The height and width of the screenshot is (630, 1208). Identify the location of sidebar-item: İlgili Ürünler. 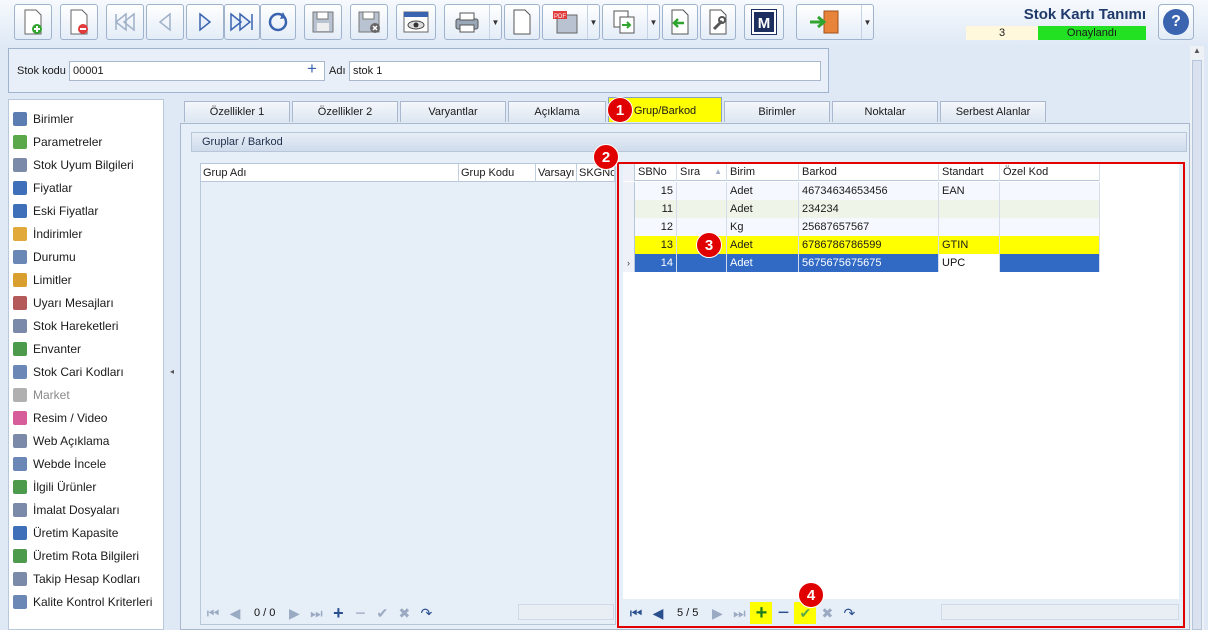
(54, 487).